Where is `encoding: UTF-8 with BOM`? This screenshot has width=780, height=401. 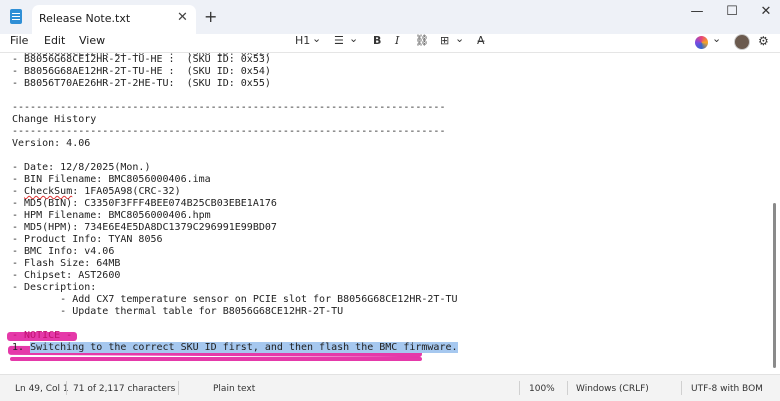
encoding: UTF-8 with BOM is located at coordinates (727, 389).